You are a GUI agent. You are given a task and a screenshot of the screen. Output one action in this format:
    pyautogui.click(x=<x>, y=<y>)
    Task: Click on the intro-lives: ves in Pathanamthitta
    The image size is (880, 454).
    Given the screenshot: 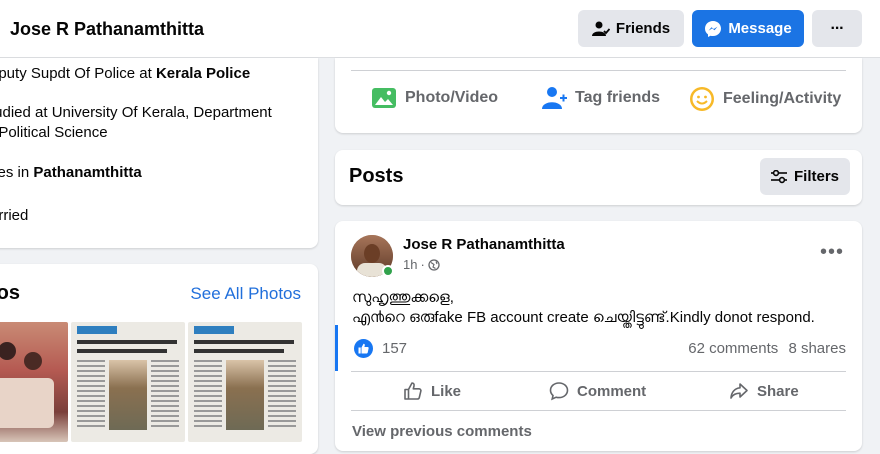 What is the action you would take?
    pyautogui.click(x=71, y=173)
    